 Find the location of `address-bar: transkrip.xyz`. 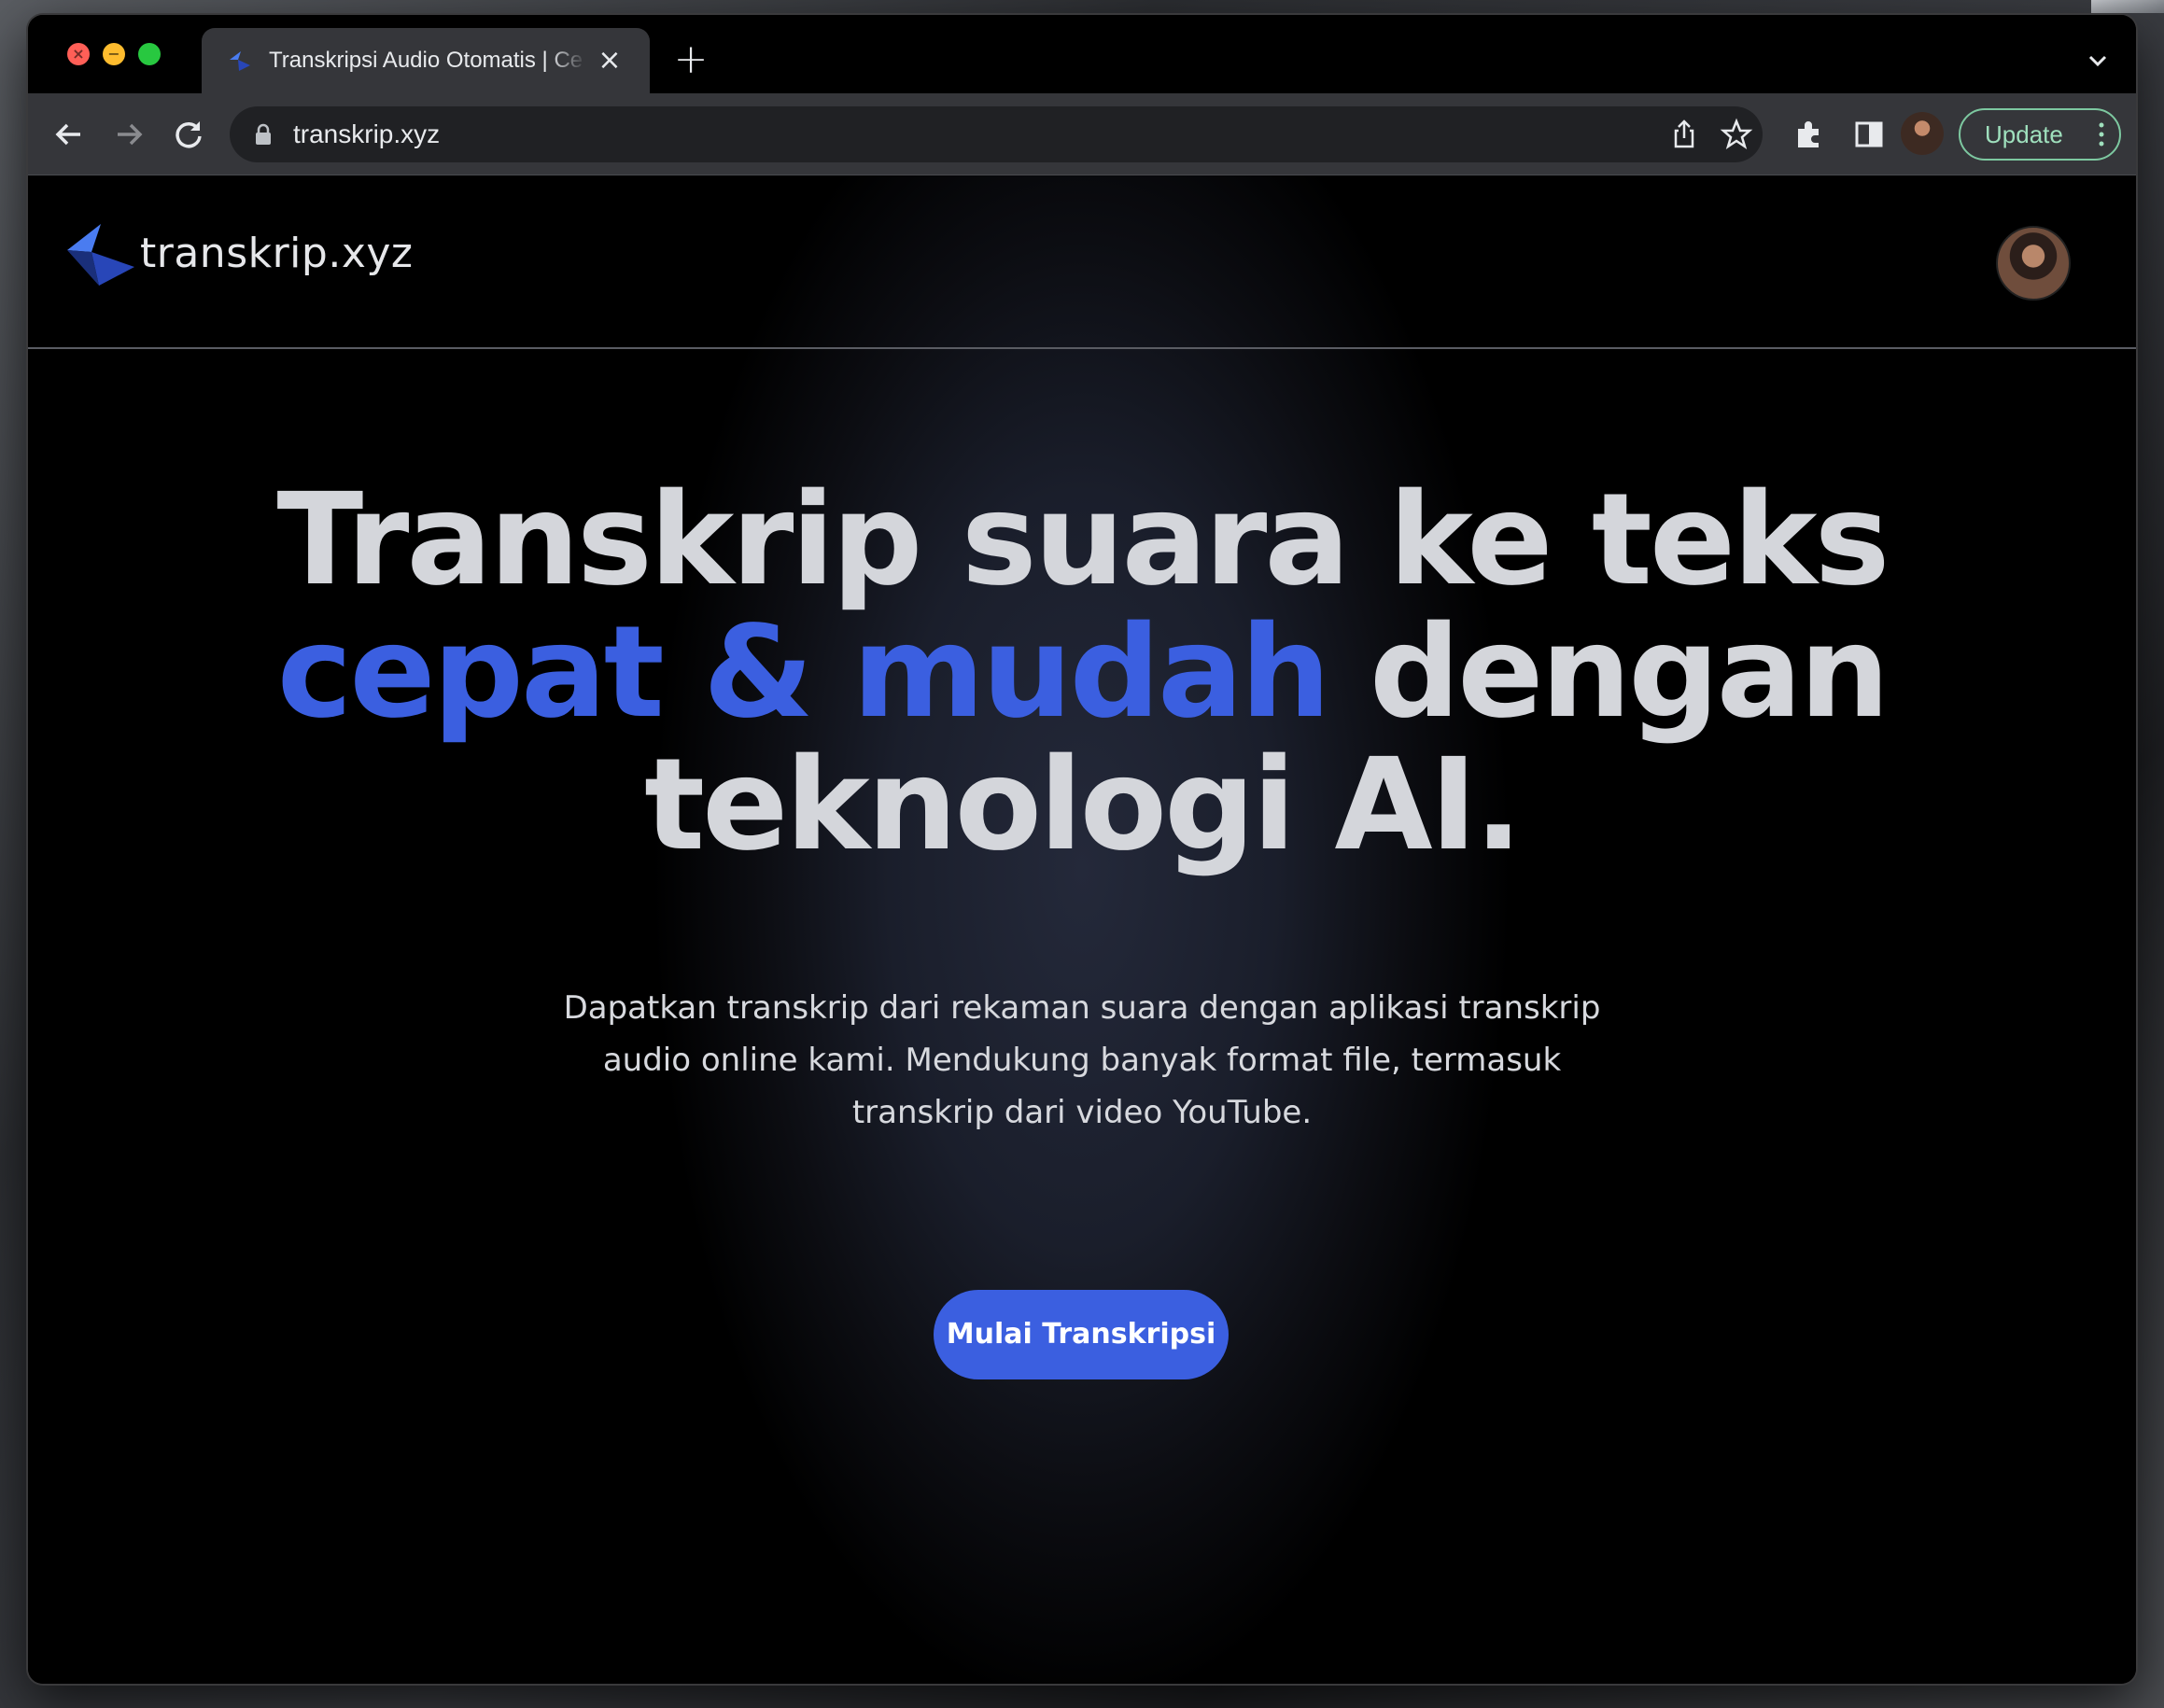

address-bar: transkrip.xyz is located at coordinates (996, 134).